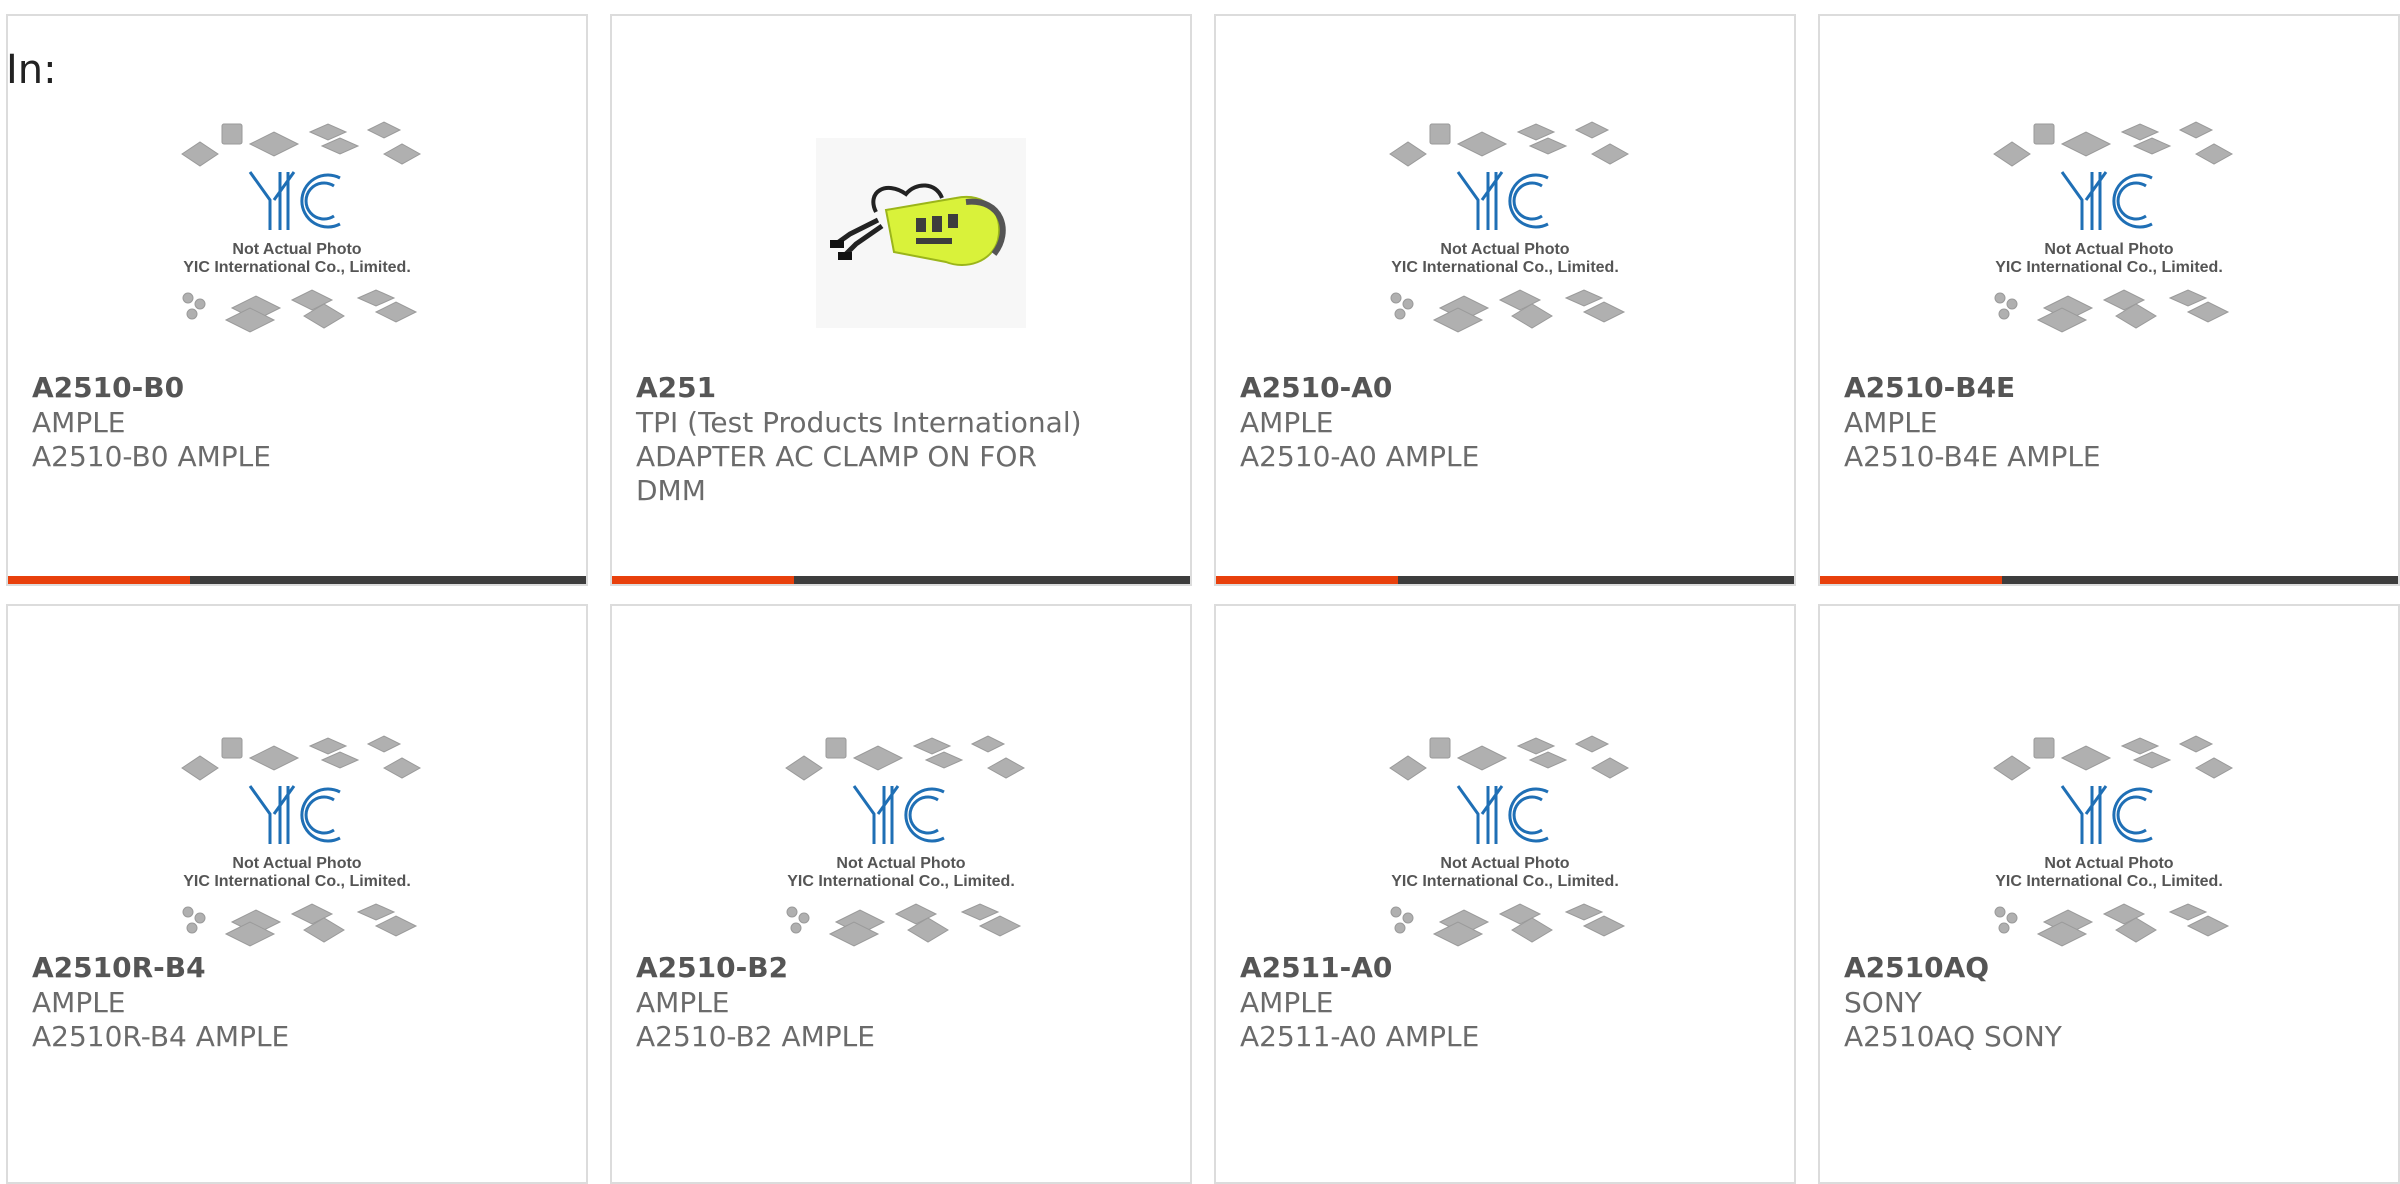 The image size is (2400, 1184). I want to click on part-number: A251, so click(901, 388).